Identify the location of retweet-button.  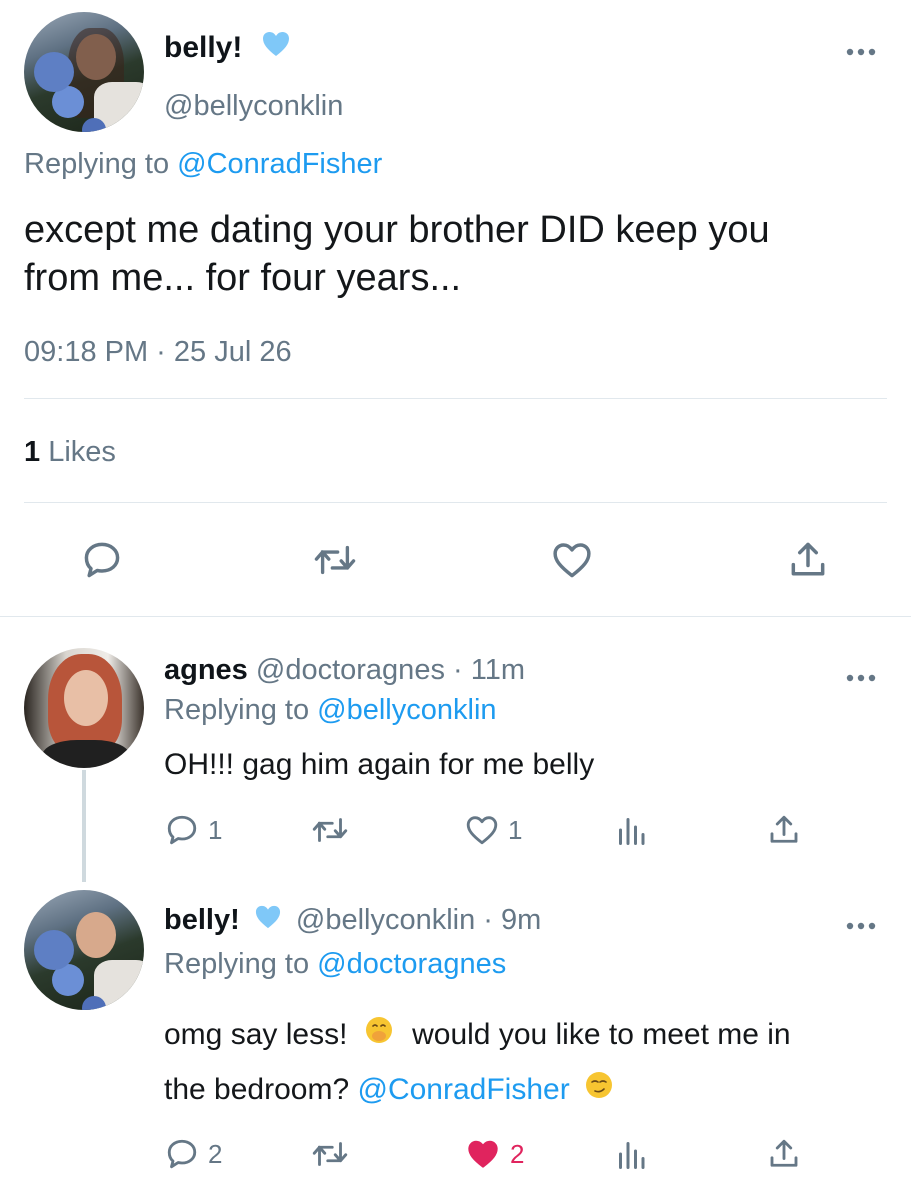
(335, 560).